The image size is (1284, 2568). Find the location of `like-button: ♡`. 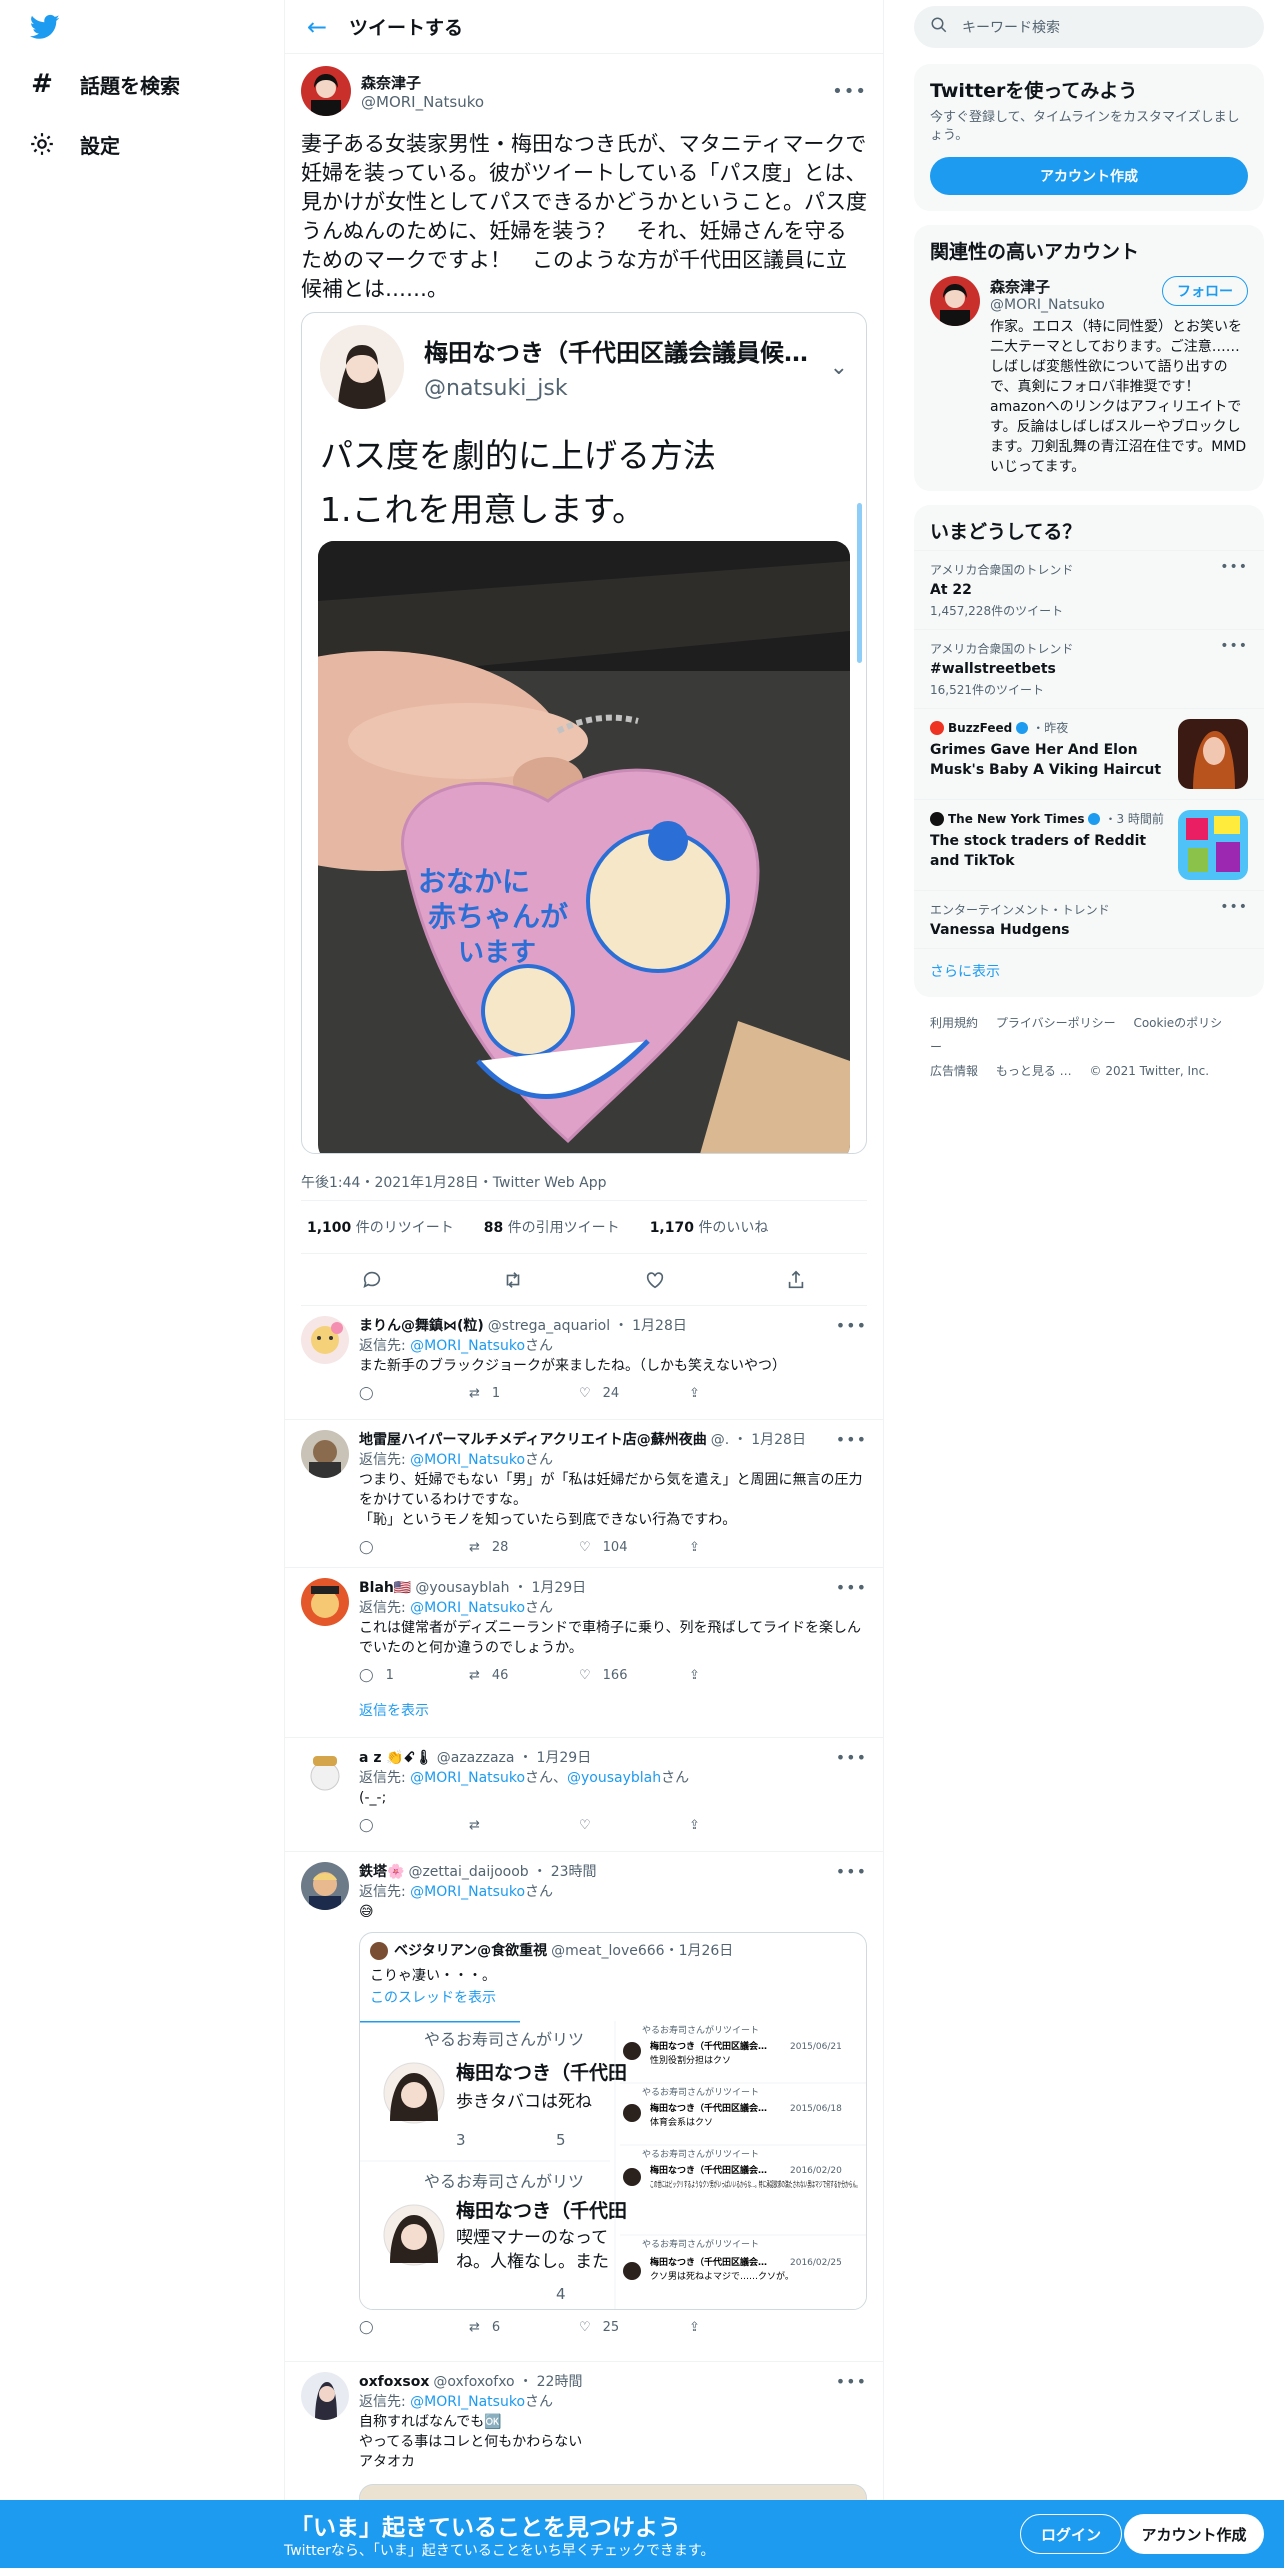

like-button: ♡ is located at coordinates (634, 1826).